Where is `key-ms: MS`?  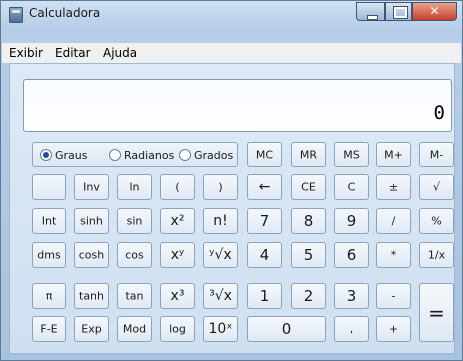 key-ms: MS is located at coordinates (351, 154).